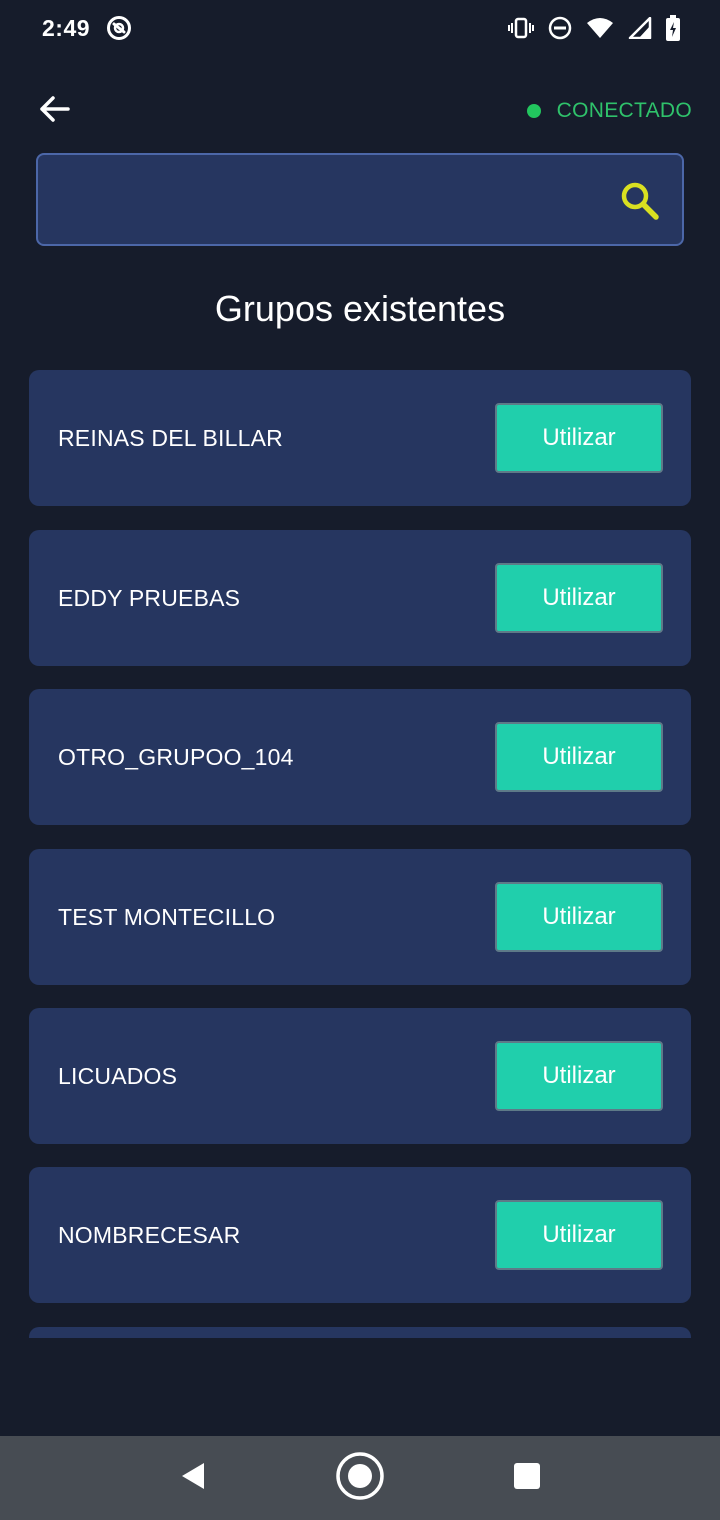 This screenshot has width=720, height=1520. I want to click on nav-back-button, so click(193, 1478).